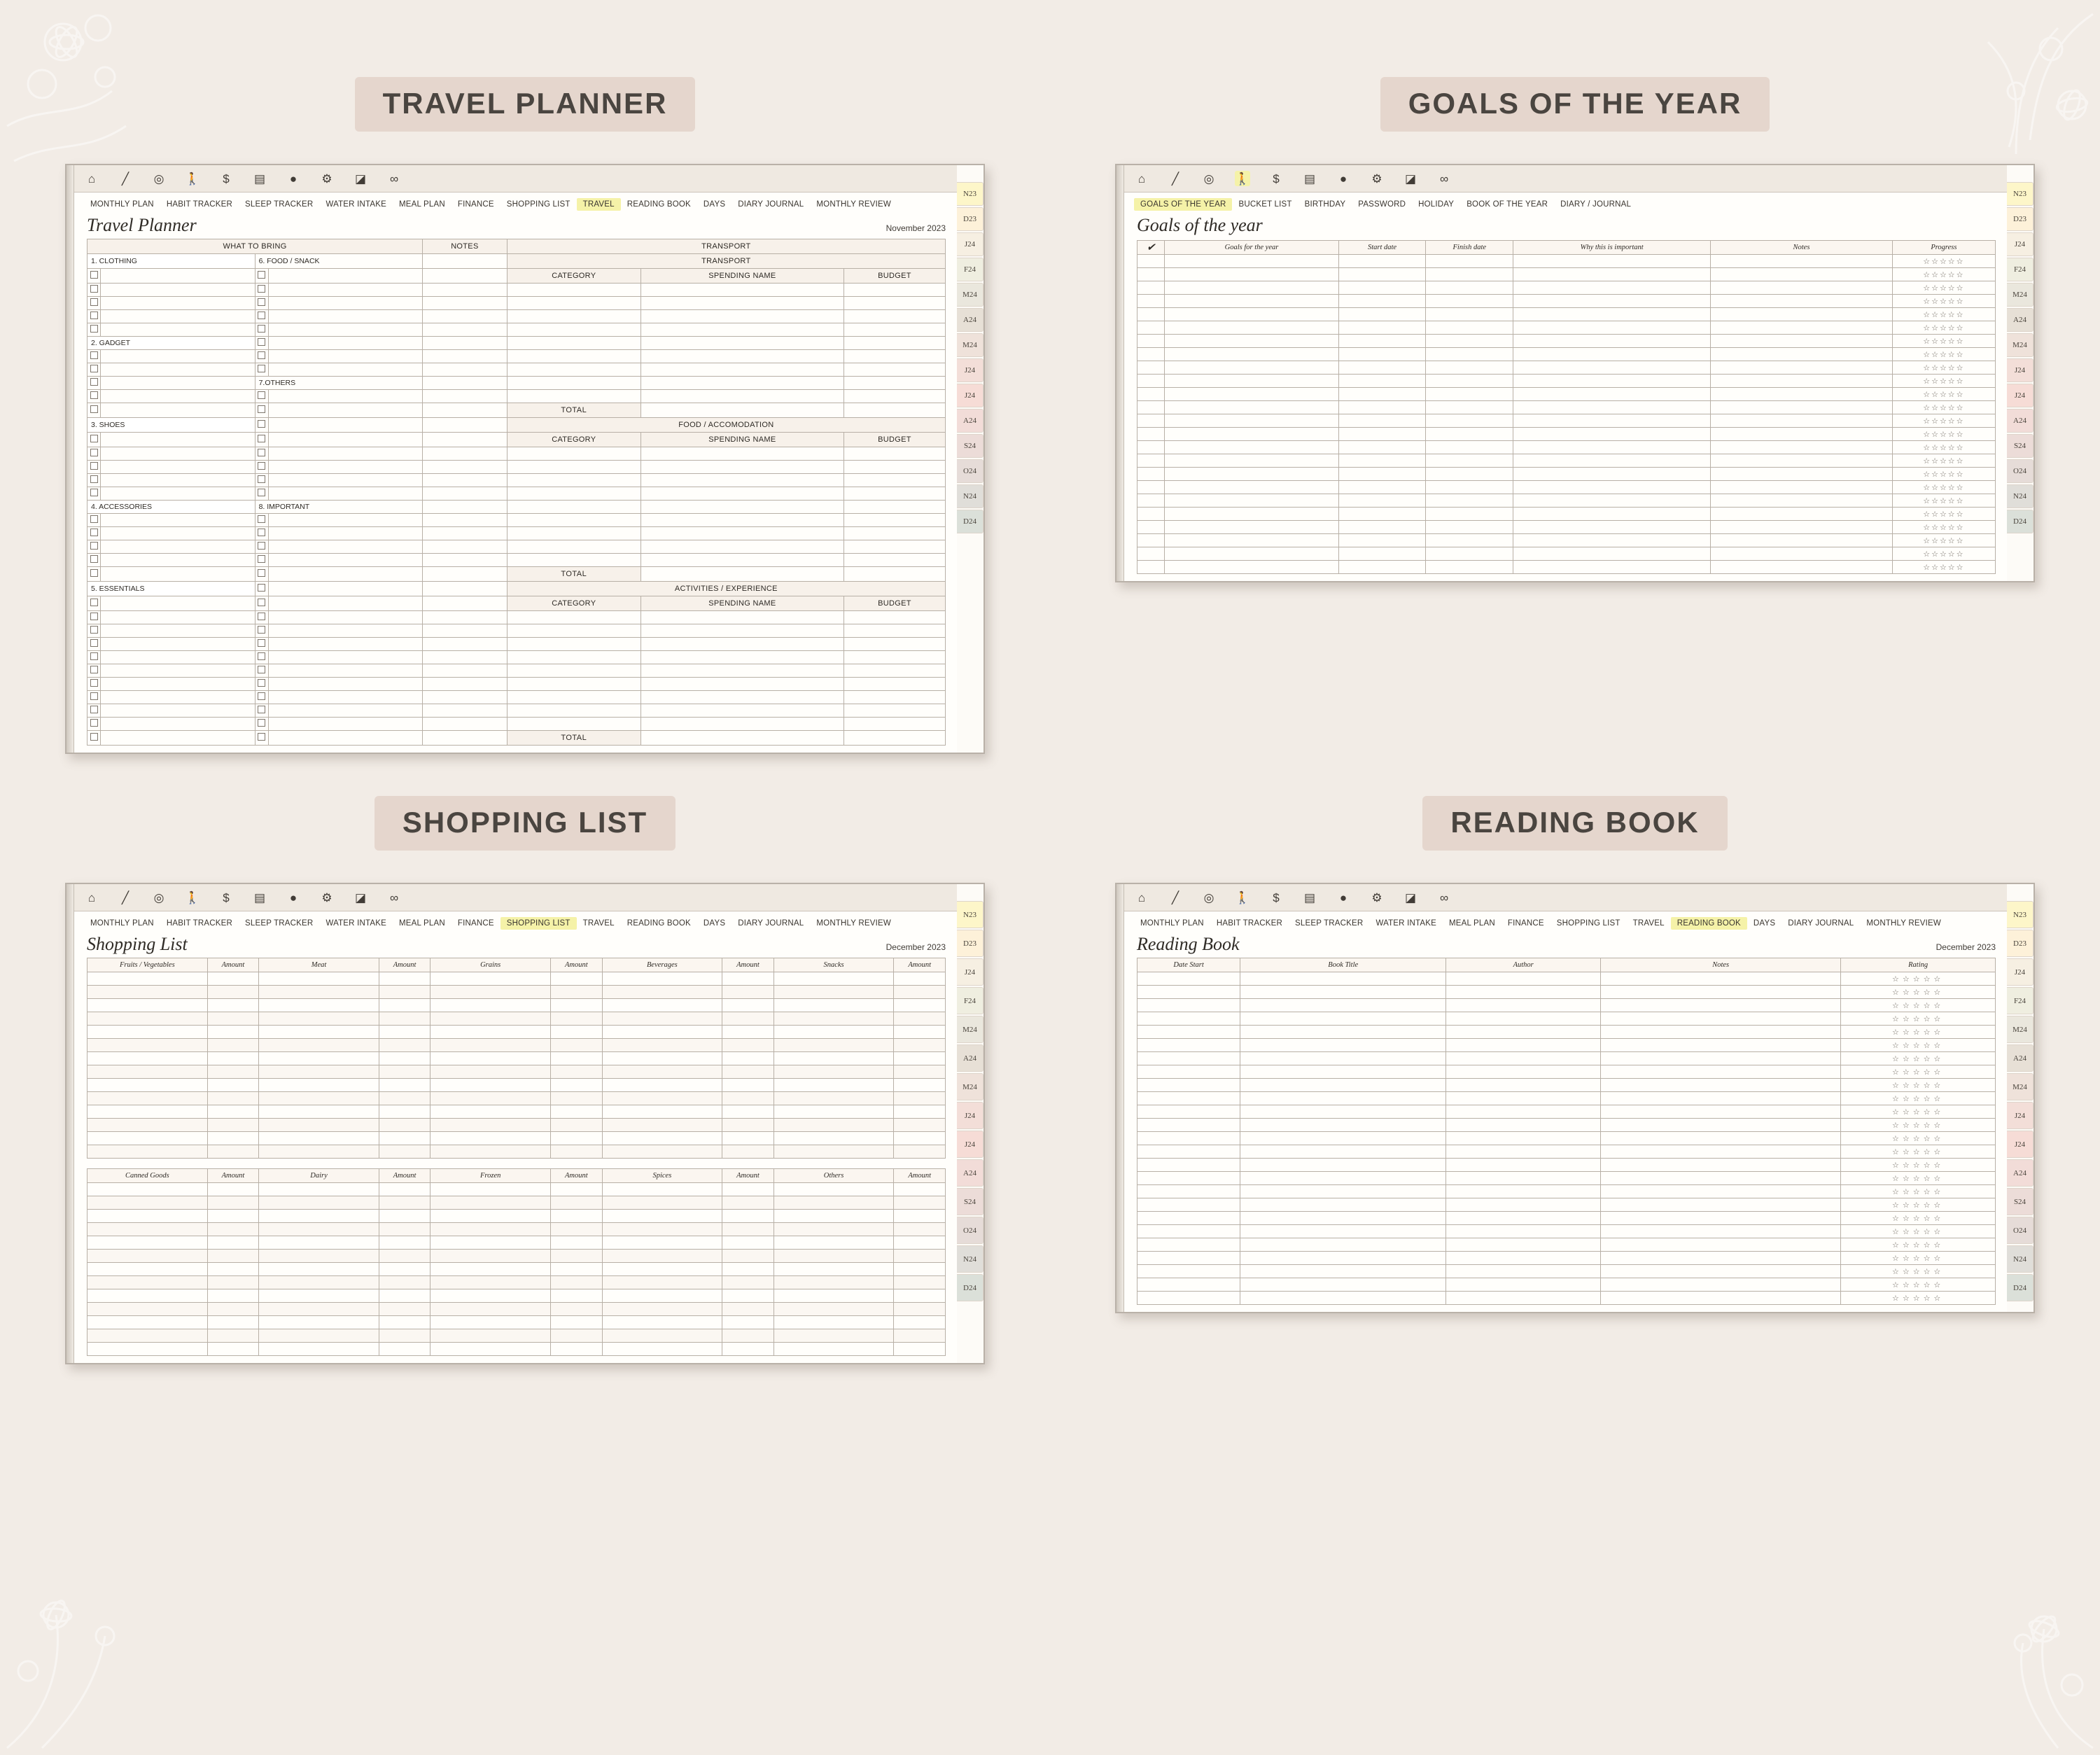 The height and width of the screenshot is (1755, 2100). I want to click on month-tab-n24-12: N24, so click(2020, 1259).